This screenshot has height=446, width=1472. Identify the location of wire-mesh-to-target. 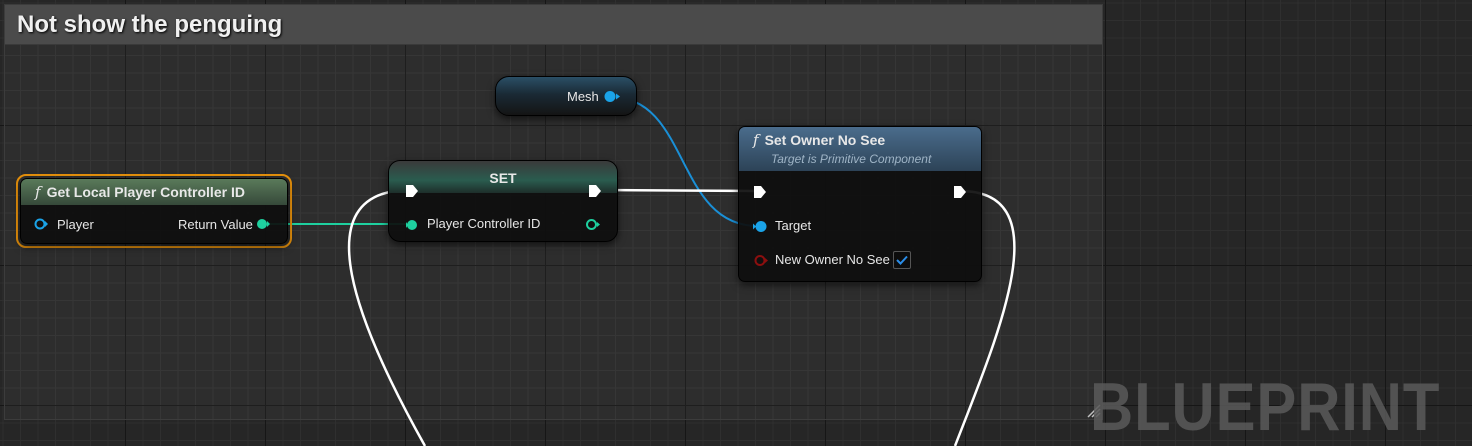
(684, 161).